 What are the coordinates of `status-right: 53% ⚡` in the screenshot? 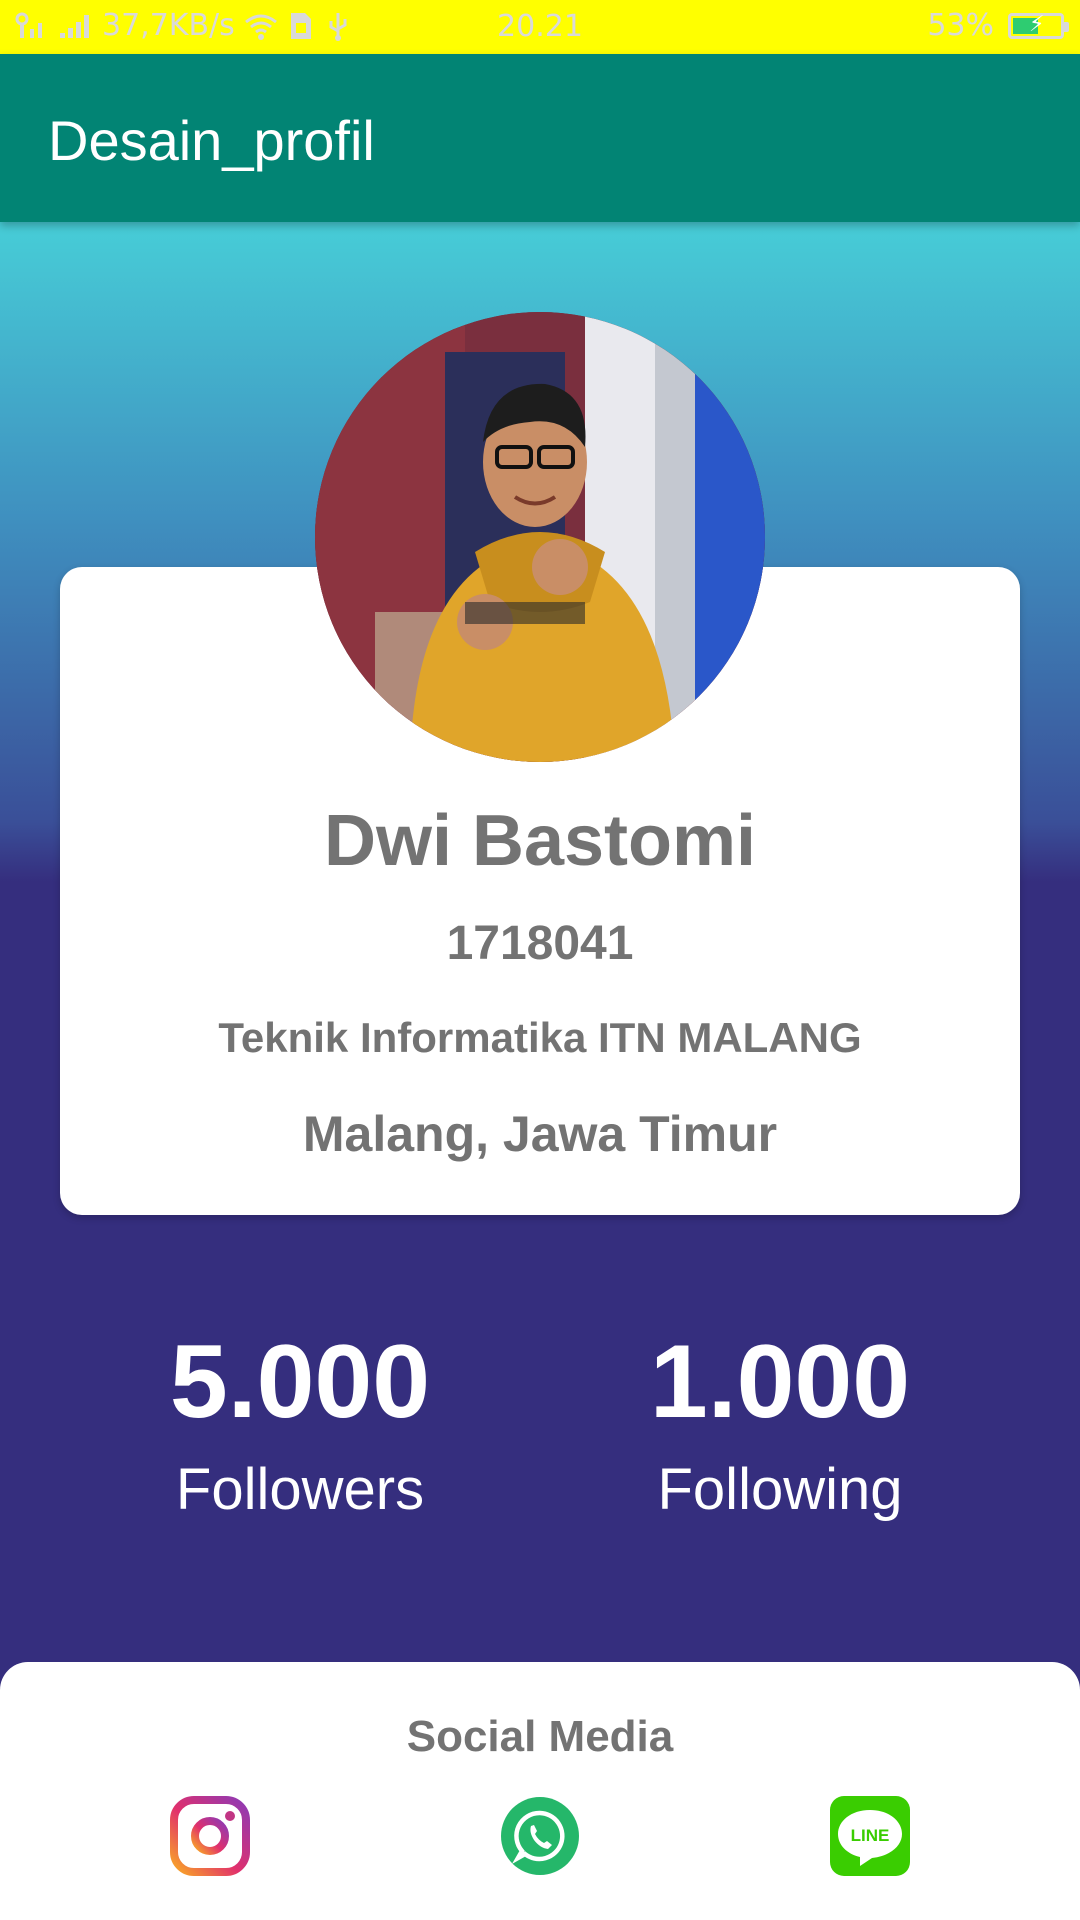 It's located at (998, 25).